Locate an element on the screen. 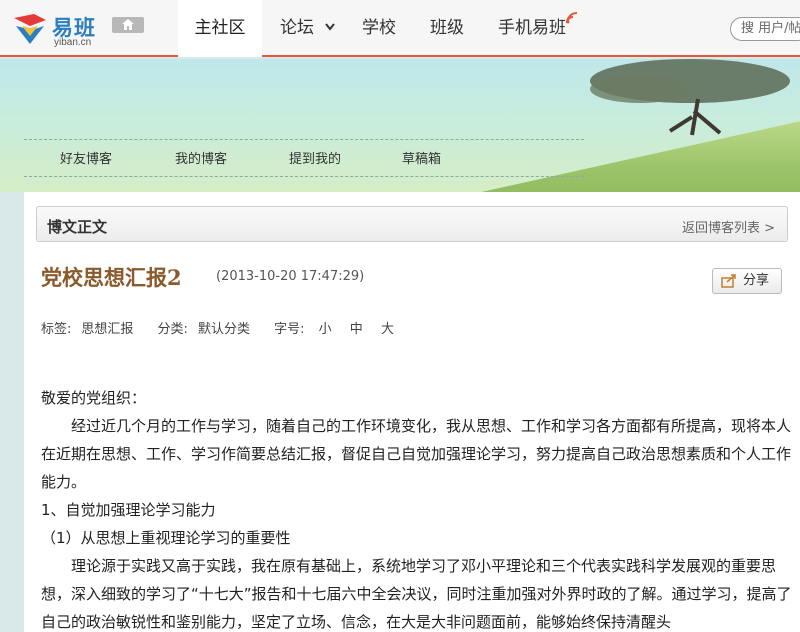 The width and height of the screenshot is (800, 632). category-label-text: 分类: is located at coordinates (172, 329).